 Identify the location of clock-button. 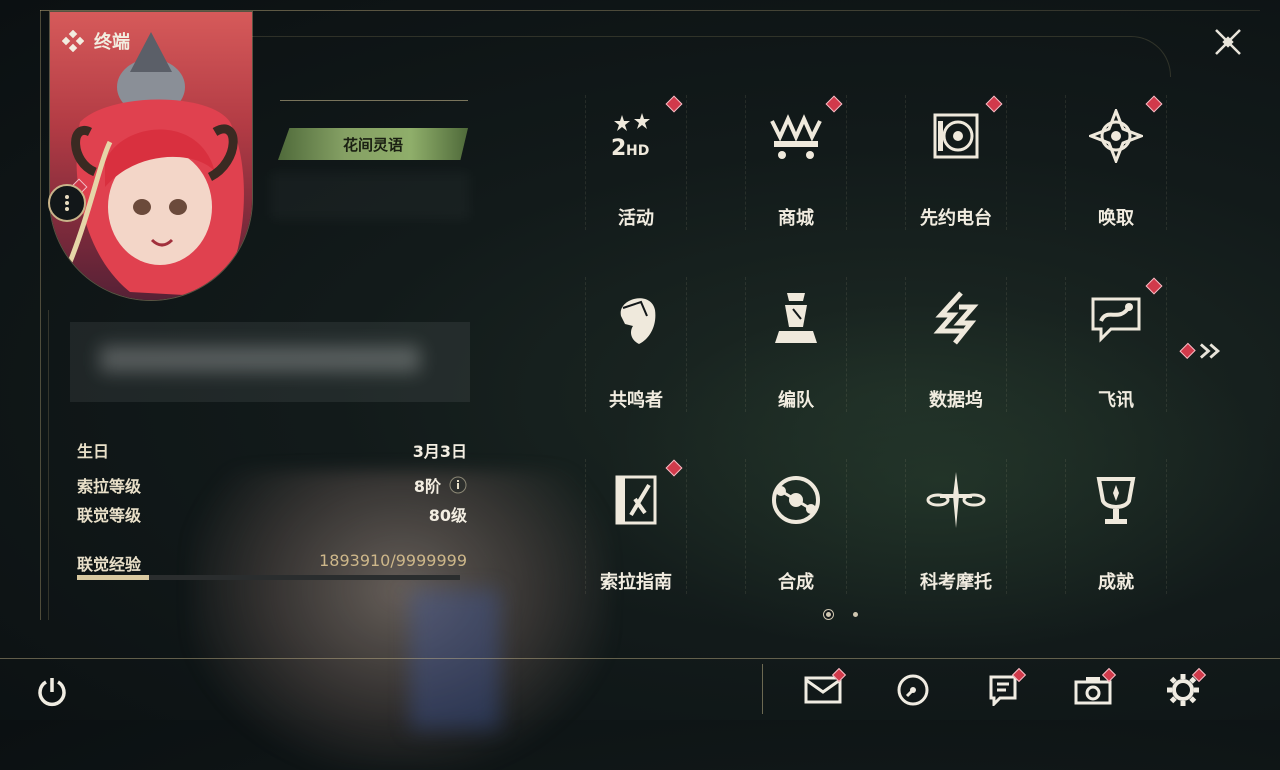
(913, 690).